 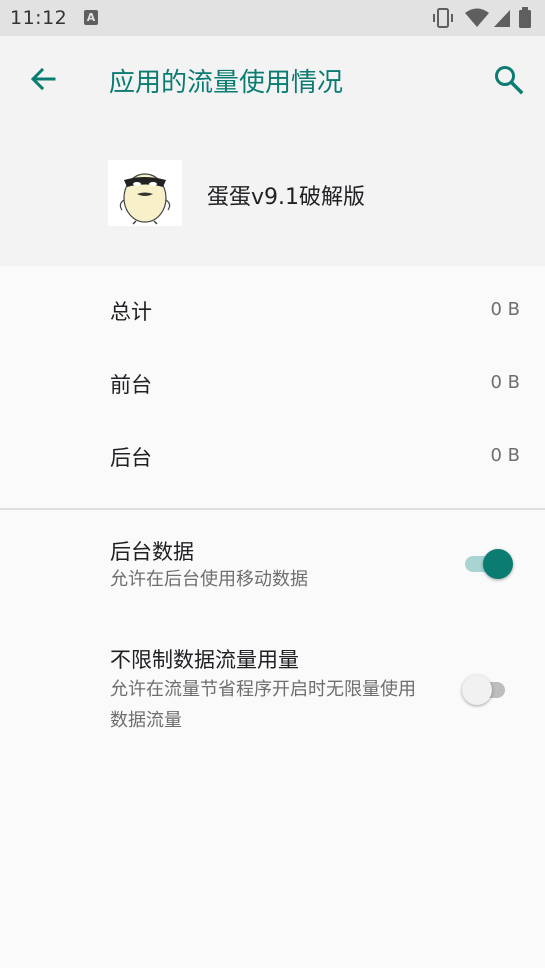 What do you see at coordinates (272, 509) in the screenshot?
I see `section-divider` at bounding box center [272, 509].